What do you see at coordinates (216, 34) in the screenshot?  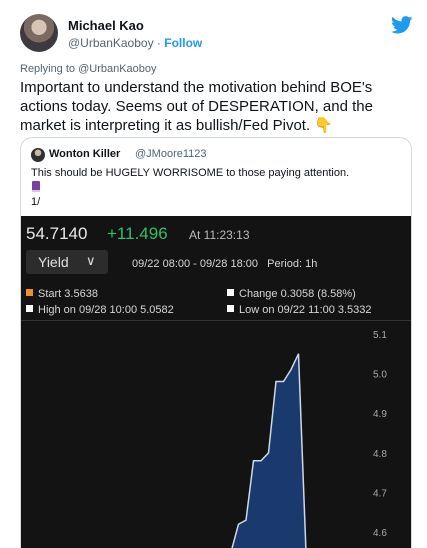 I see `tweet-header: Michael Kao @UrbanKaoboy · Follow` at bounding box center [216, 34].